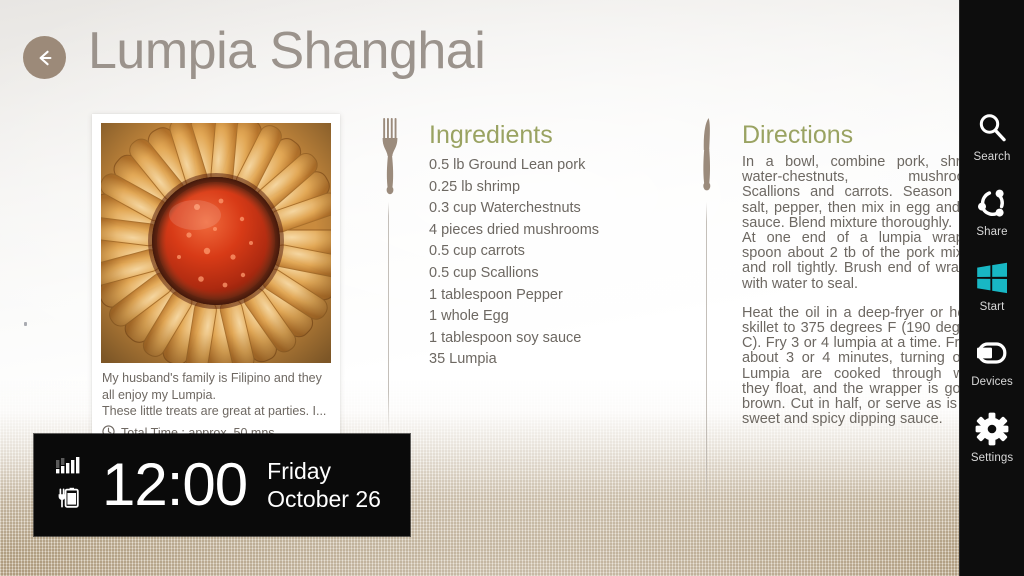  What do you see at coordinates (514, 229) in the screenshot?
I see `list-item: 4 pieces dried mushrooms` at bounding box center [514, 229].